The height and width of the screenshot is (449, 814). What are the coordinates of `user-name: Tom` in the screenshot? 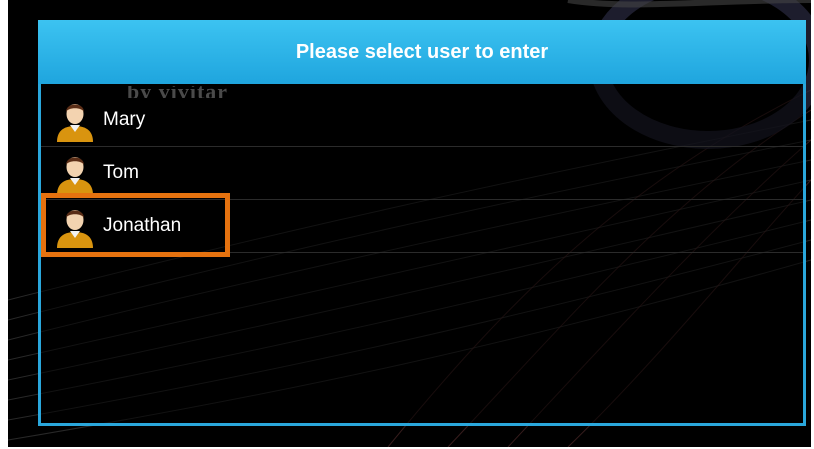 It's located at (121, 172).